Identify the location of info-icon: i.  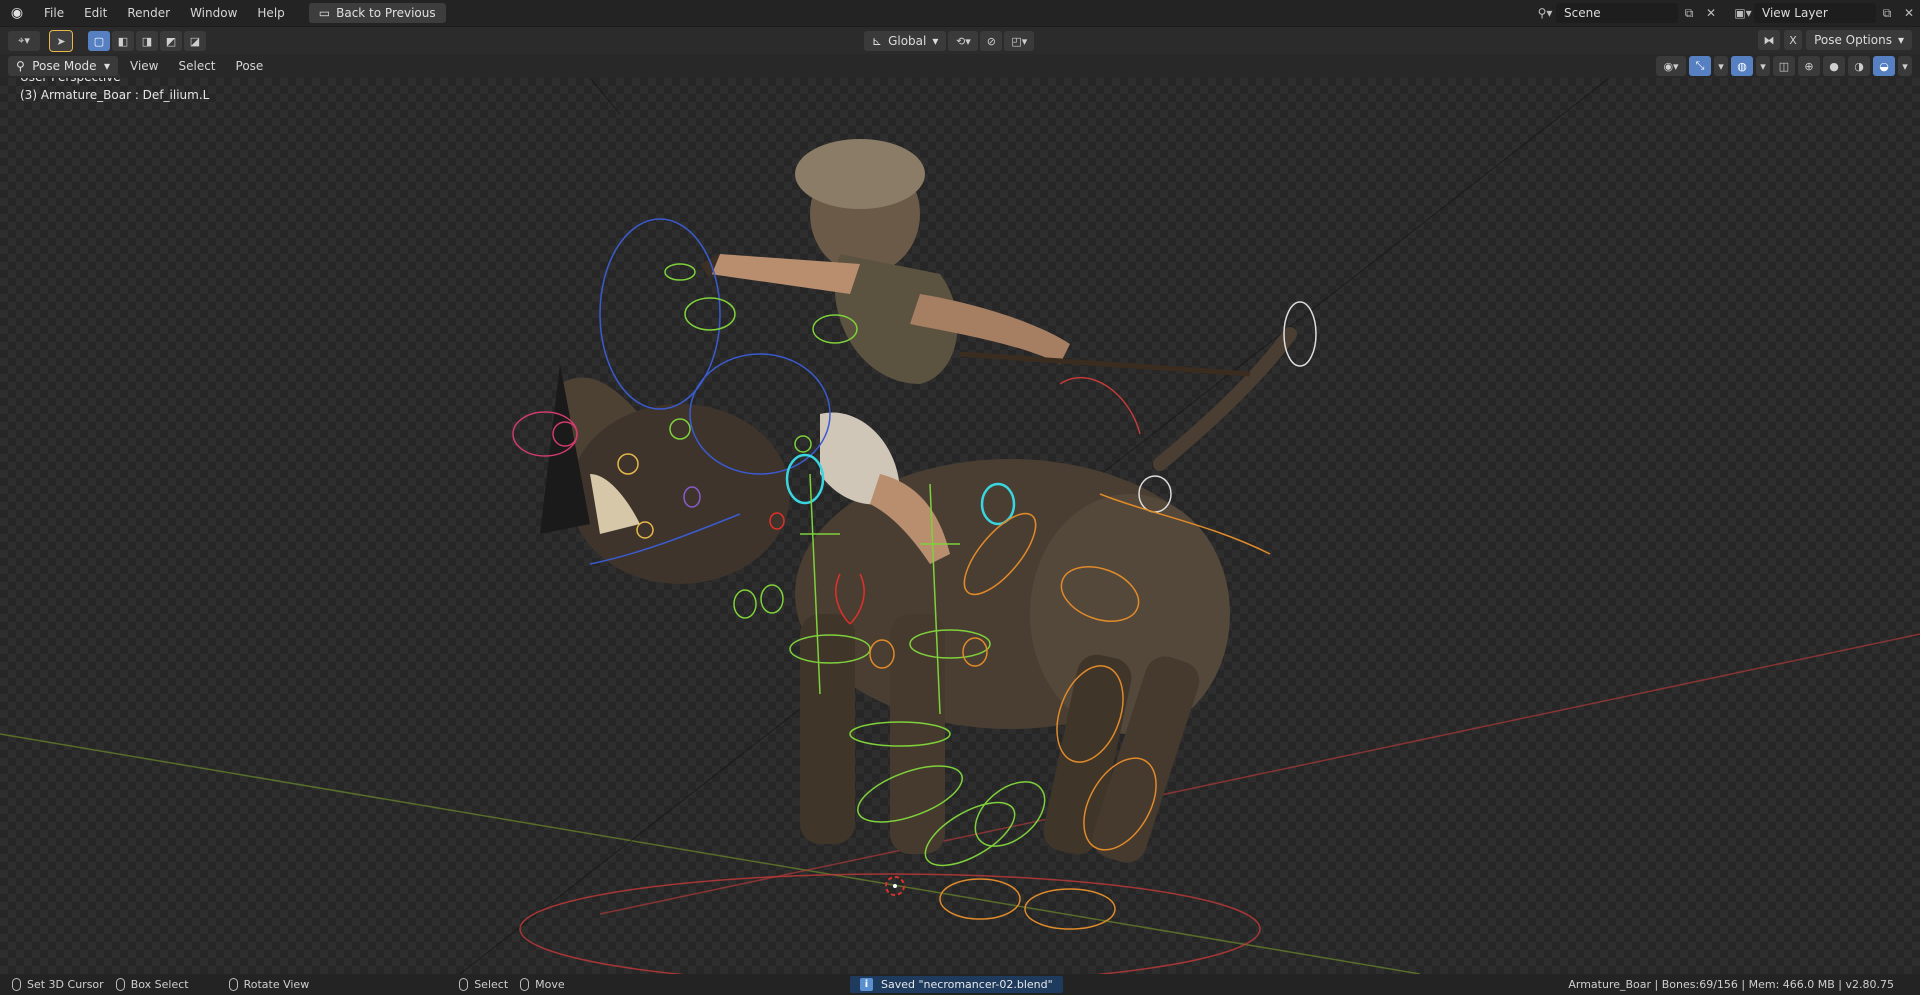
(866, 984).